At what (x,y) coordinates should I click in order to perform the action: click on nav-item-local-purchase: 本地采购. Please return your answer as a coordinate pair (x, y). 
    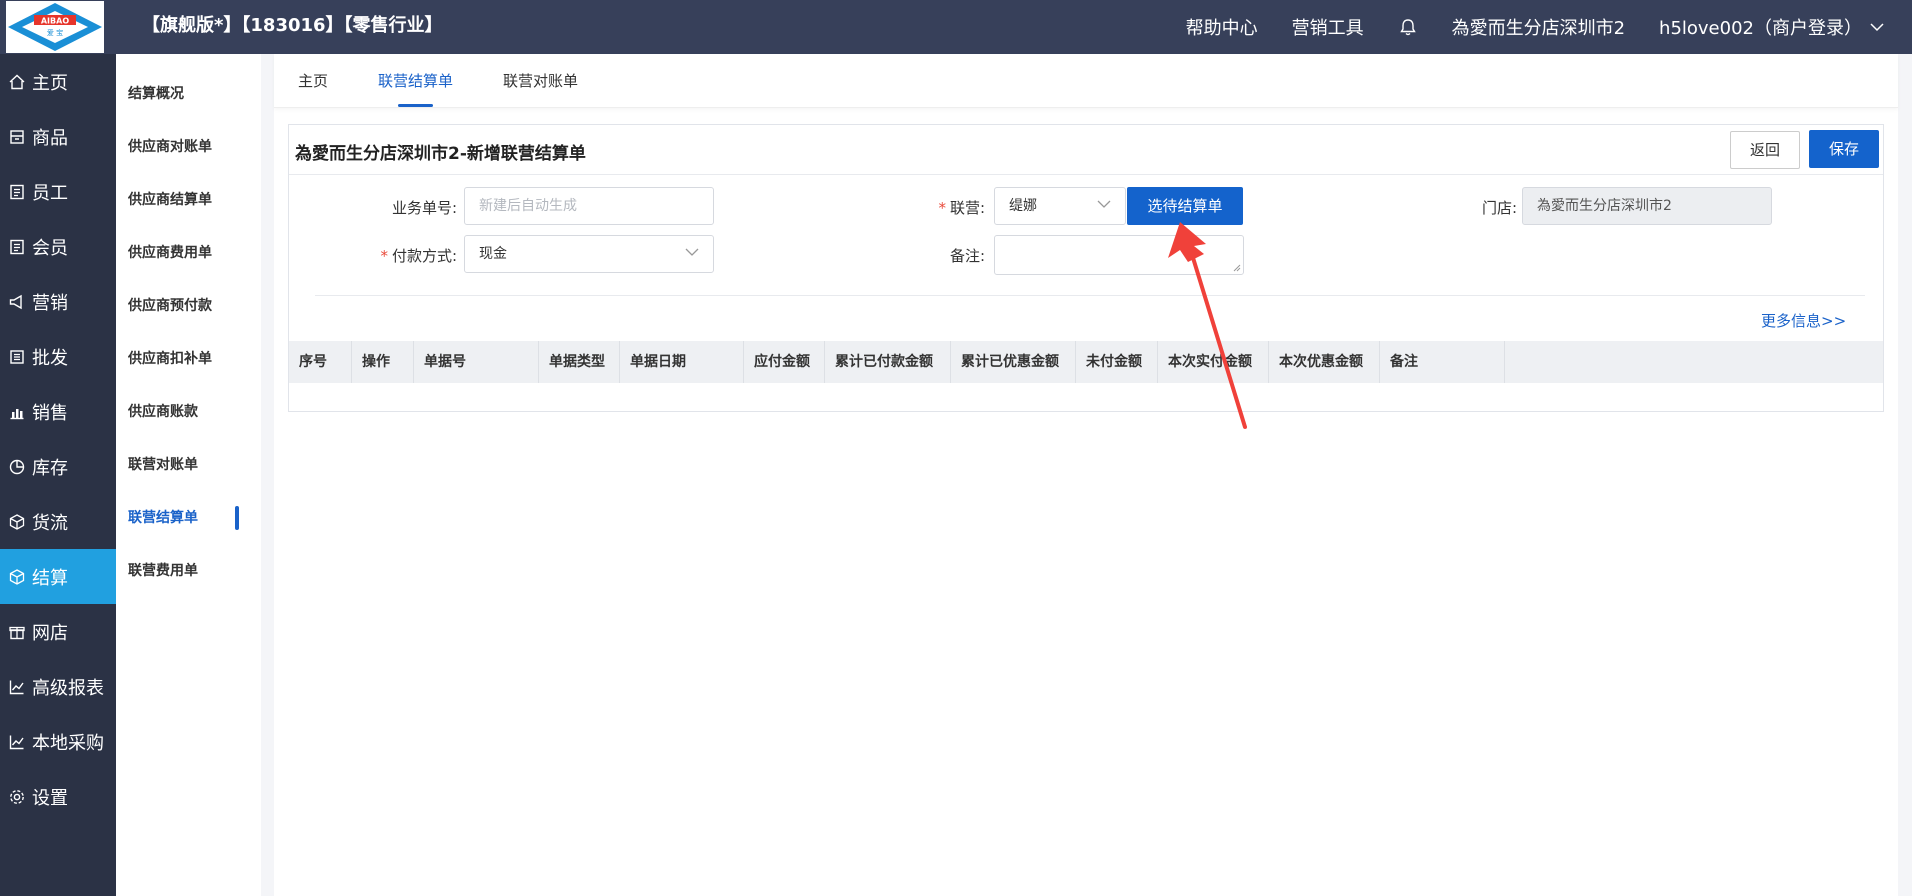
    Looking at the image, I should click on (58, 741).